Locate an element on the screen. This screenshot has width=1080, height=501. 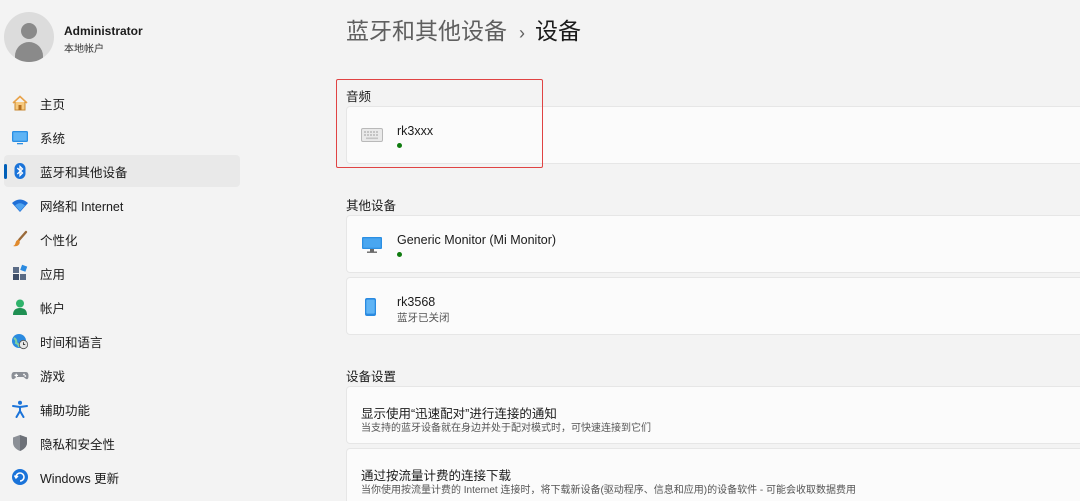
sidebar-item-accessibility: 辅助功能 is located at coordinates (122, 409).